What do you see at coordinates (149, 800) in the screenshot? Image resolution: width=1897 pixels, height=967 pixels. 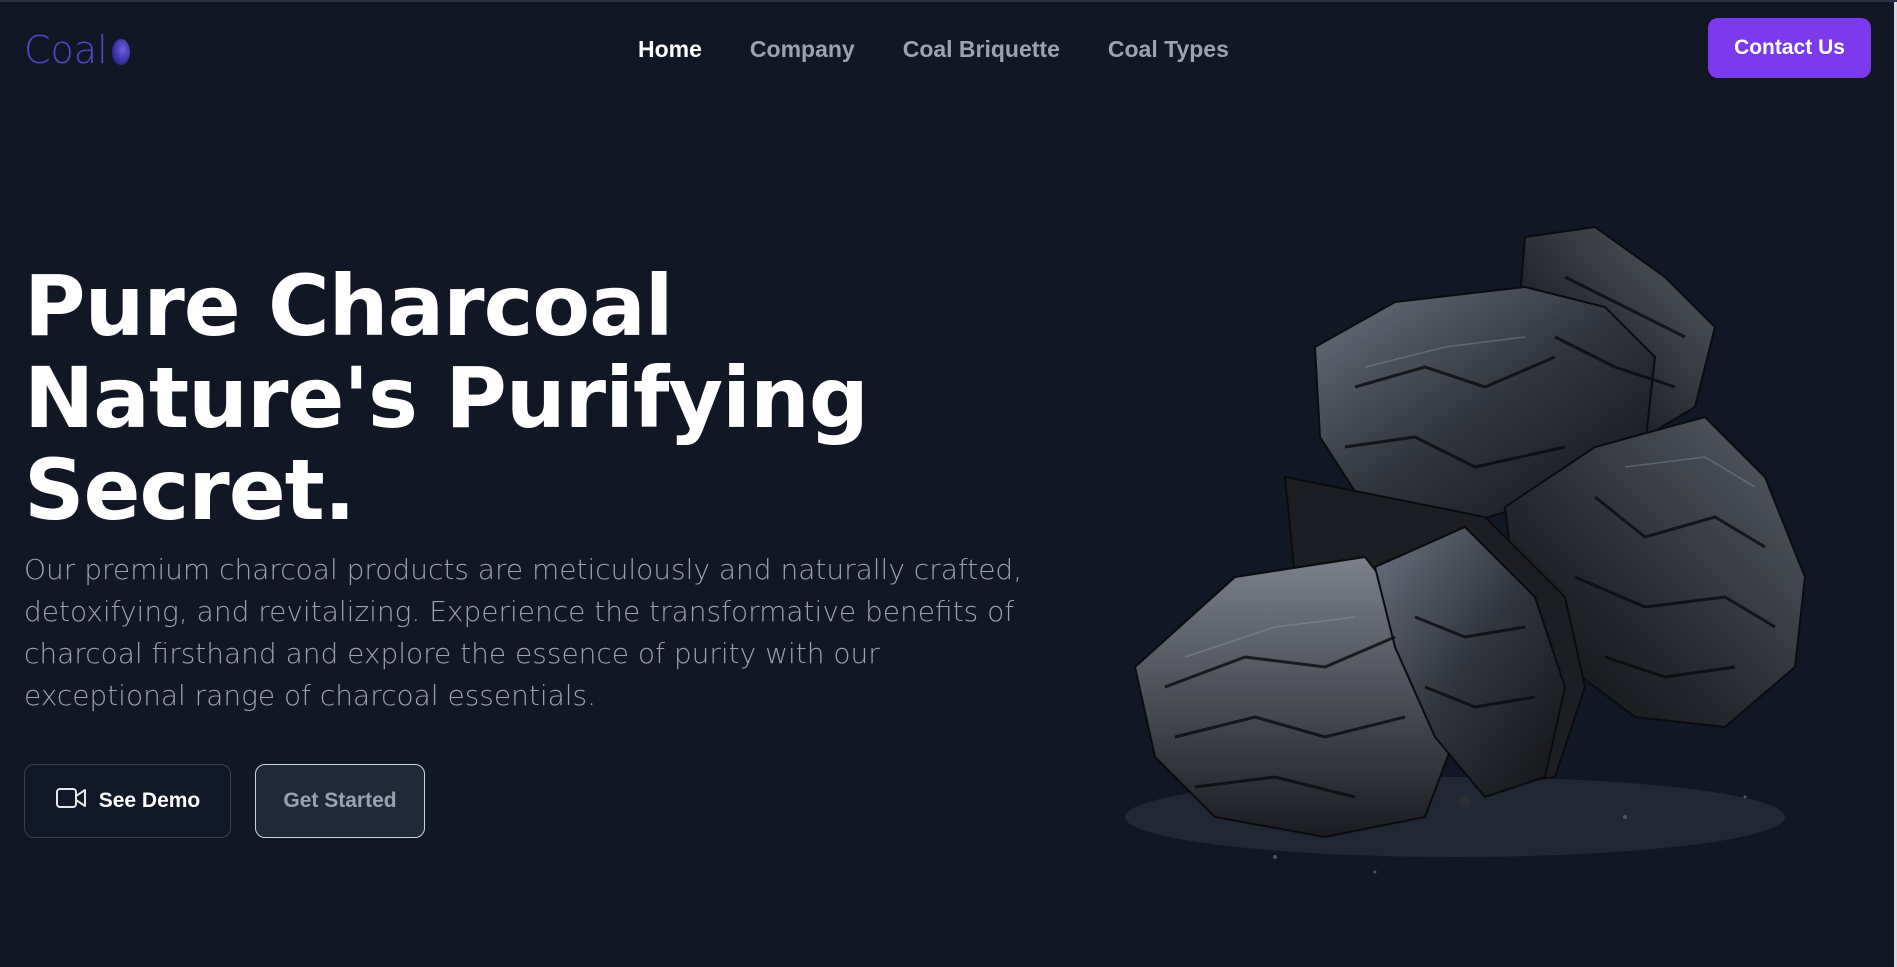 I see `see-demo-label: See Demo` at bounding box center [149, 800].